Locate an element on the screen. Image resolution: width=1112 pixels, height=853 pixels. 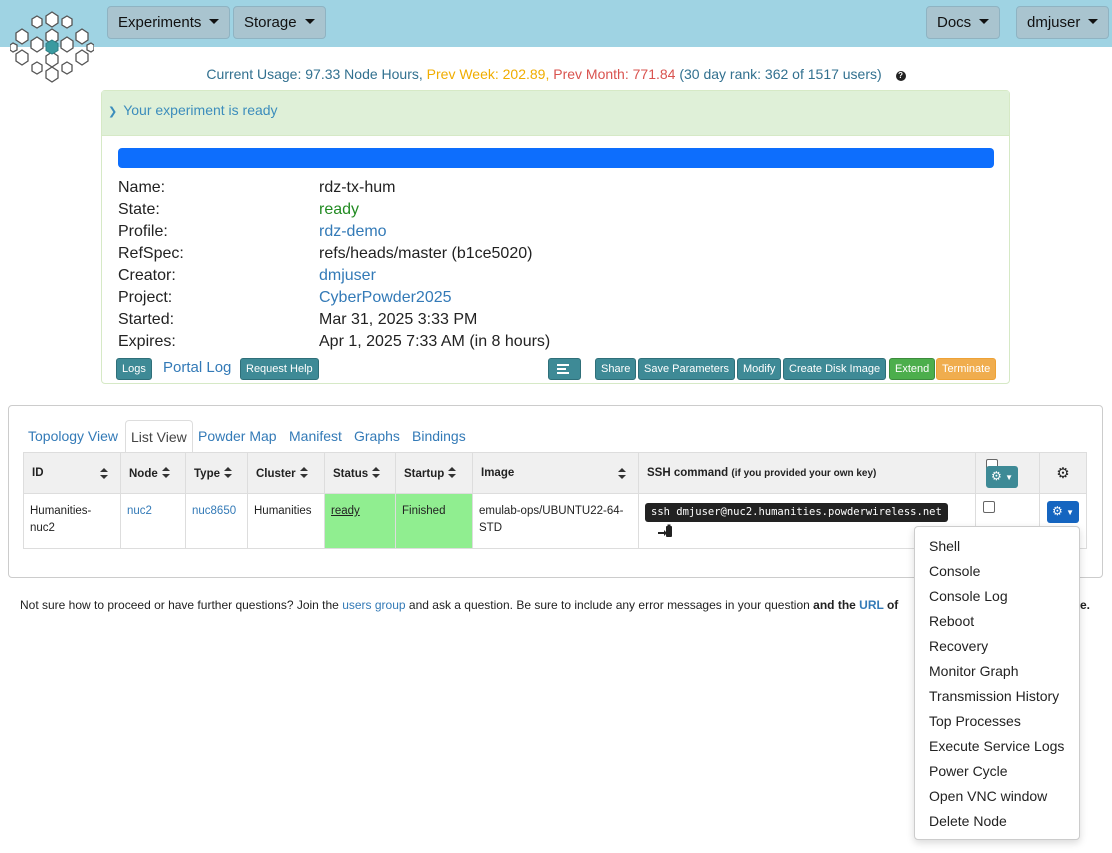
column-header-actions: ⚙ is located at coordinates (1063, 473).